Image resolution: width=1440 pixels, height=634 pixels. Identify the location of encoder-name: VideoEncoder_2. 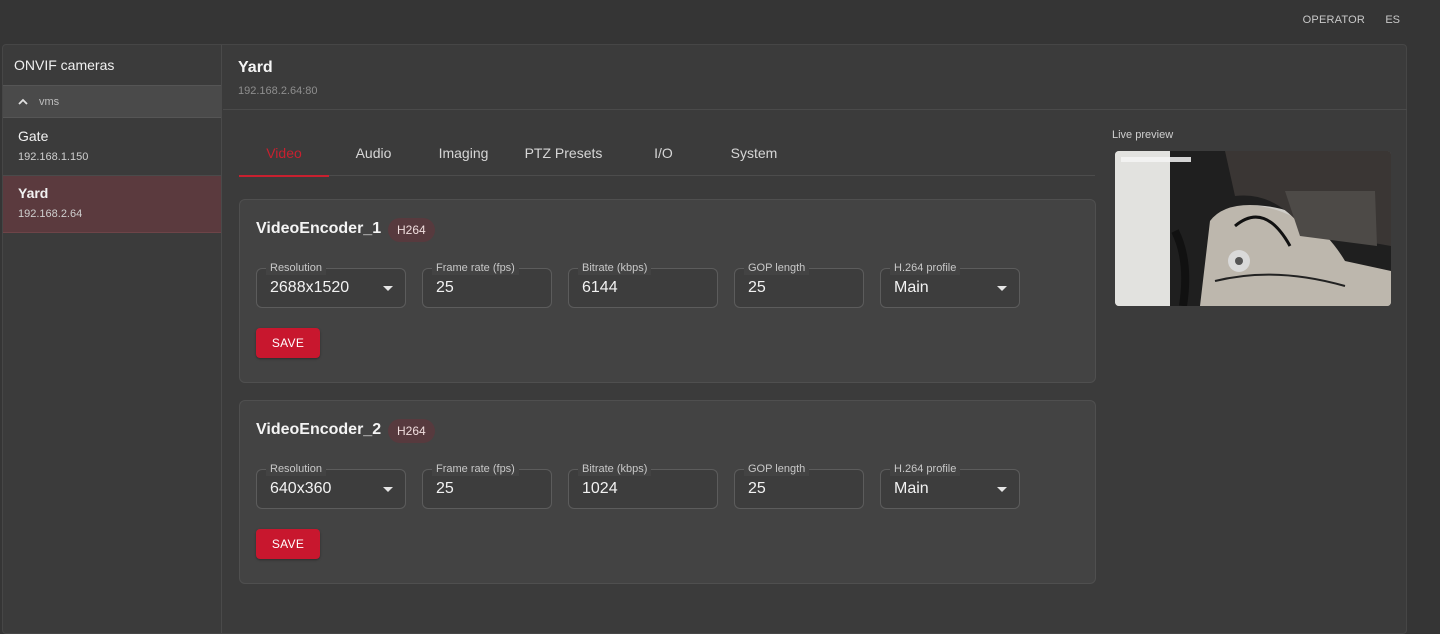
(319, 429).